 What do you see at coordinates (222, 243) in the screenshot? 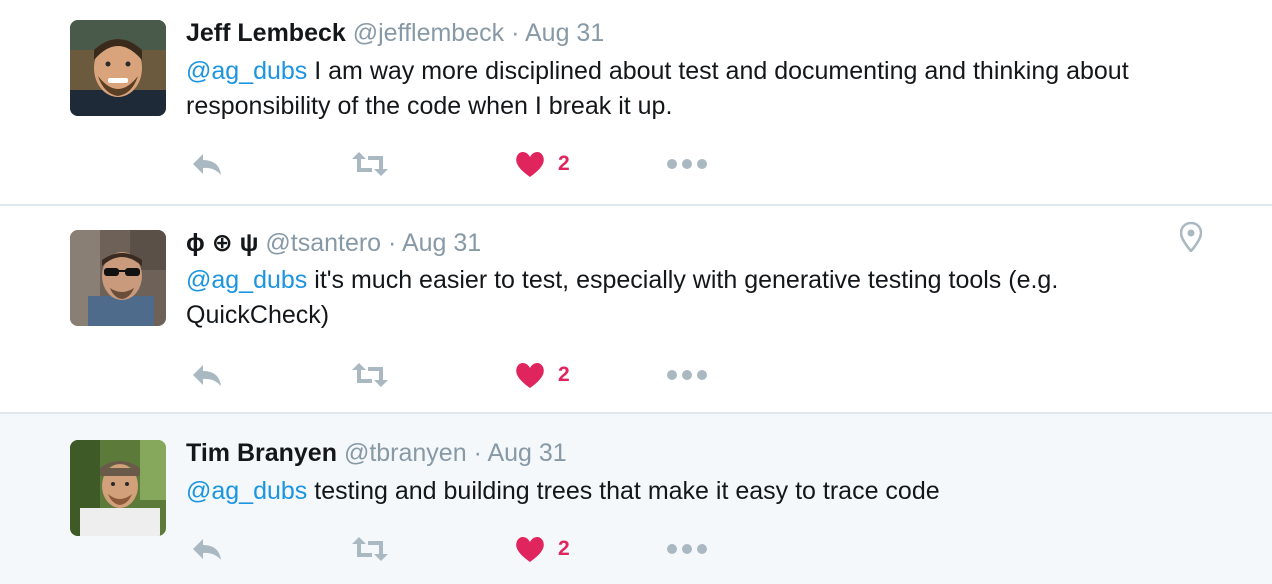
I see `display-name: ϕ ⊕ ψ` at bounding box center [222, 243].